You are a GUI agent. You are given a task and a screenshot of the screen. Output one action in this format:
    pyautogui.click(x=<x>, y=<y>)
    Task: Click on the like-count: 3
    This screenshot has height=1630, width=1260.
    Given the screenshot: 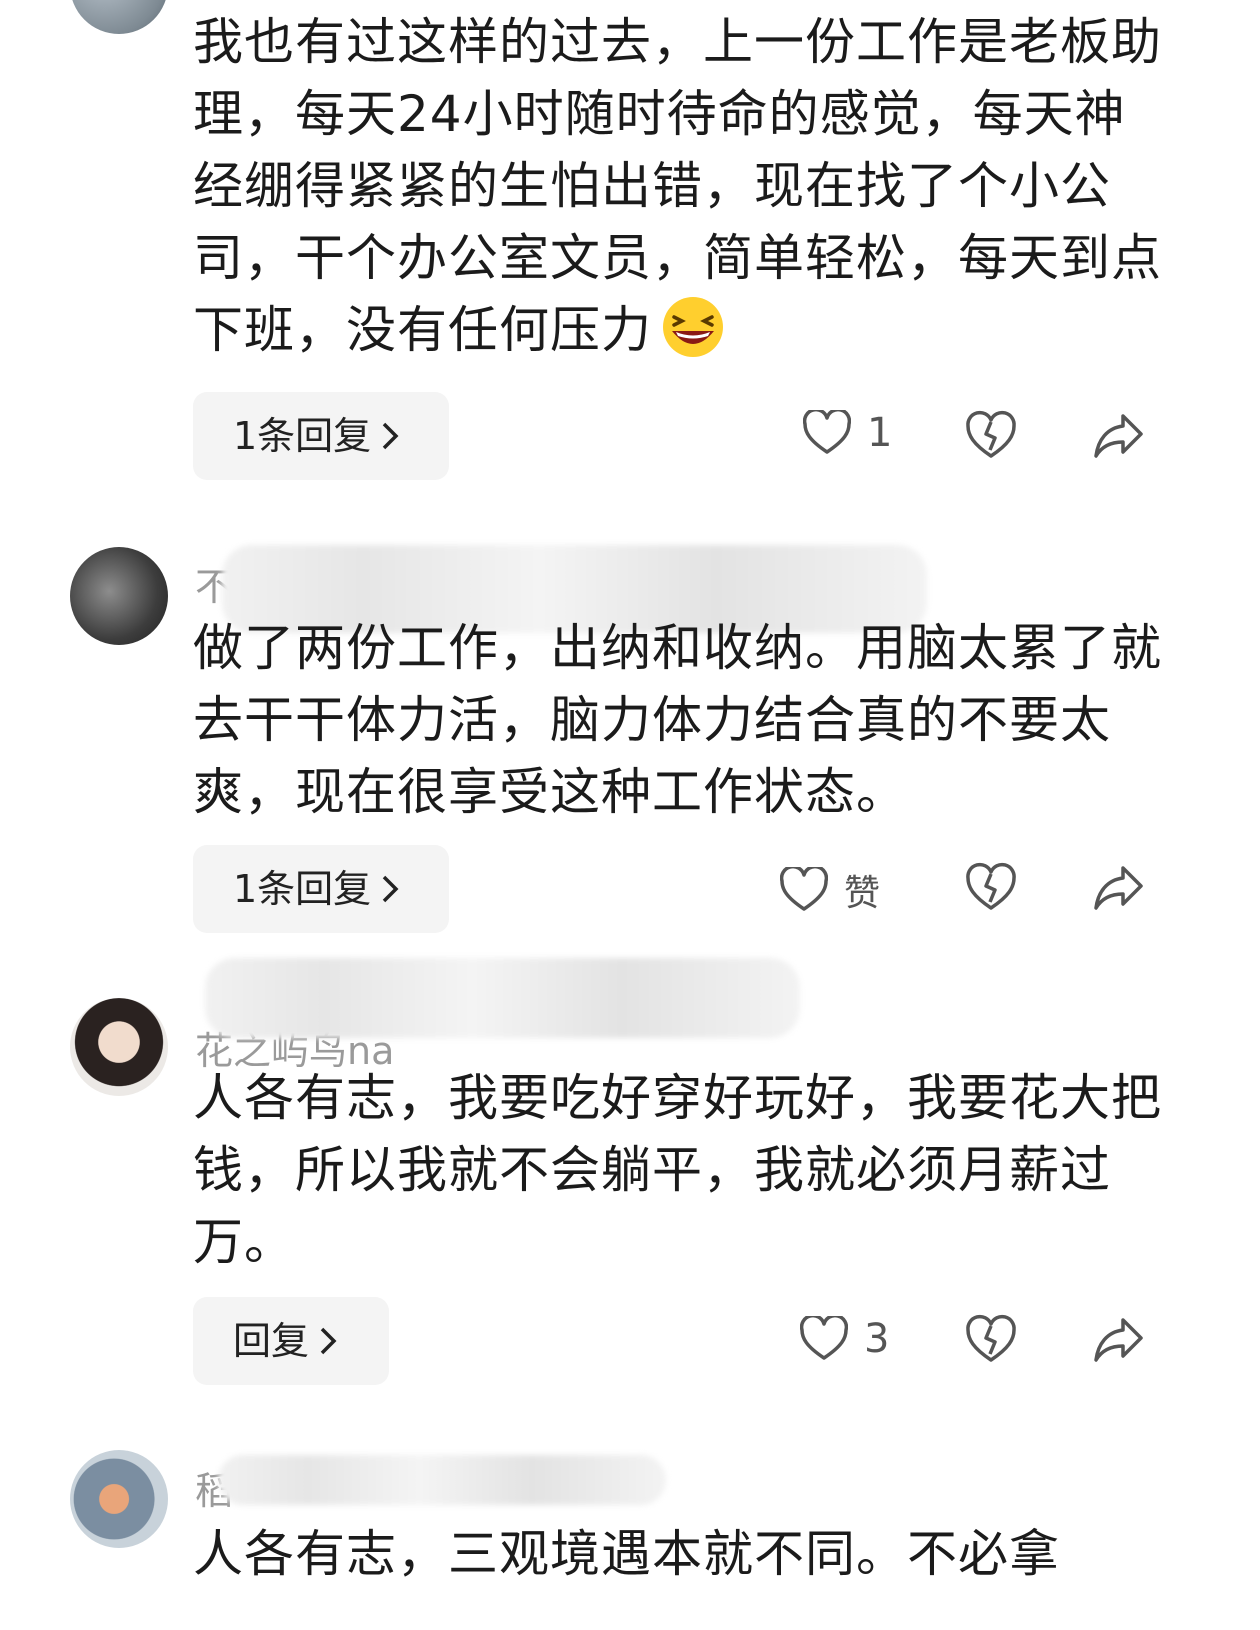 What is the action you would take?
    pyautogui.click(x=877, y=1339)
    